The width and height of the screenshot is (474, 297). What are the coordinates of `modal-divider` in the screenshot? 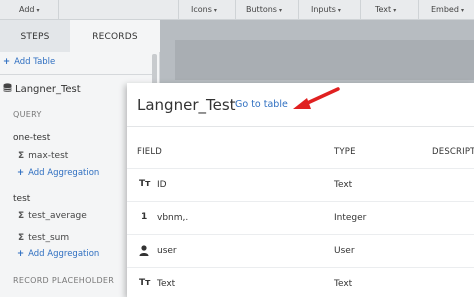 It's located at (300, 126).